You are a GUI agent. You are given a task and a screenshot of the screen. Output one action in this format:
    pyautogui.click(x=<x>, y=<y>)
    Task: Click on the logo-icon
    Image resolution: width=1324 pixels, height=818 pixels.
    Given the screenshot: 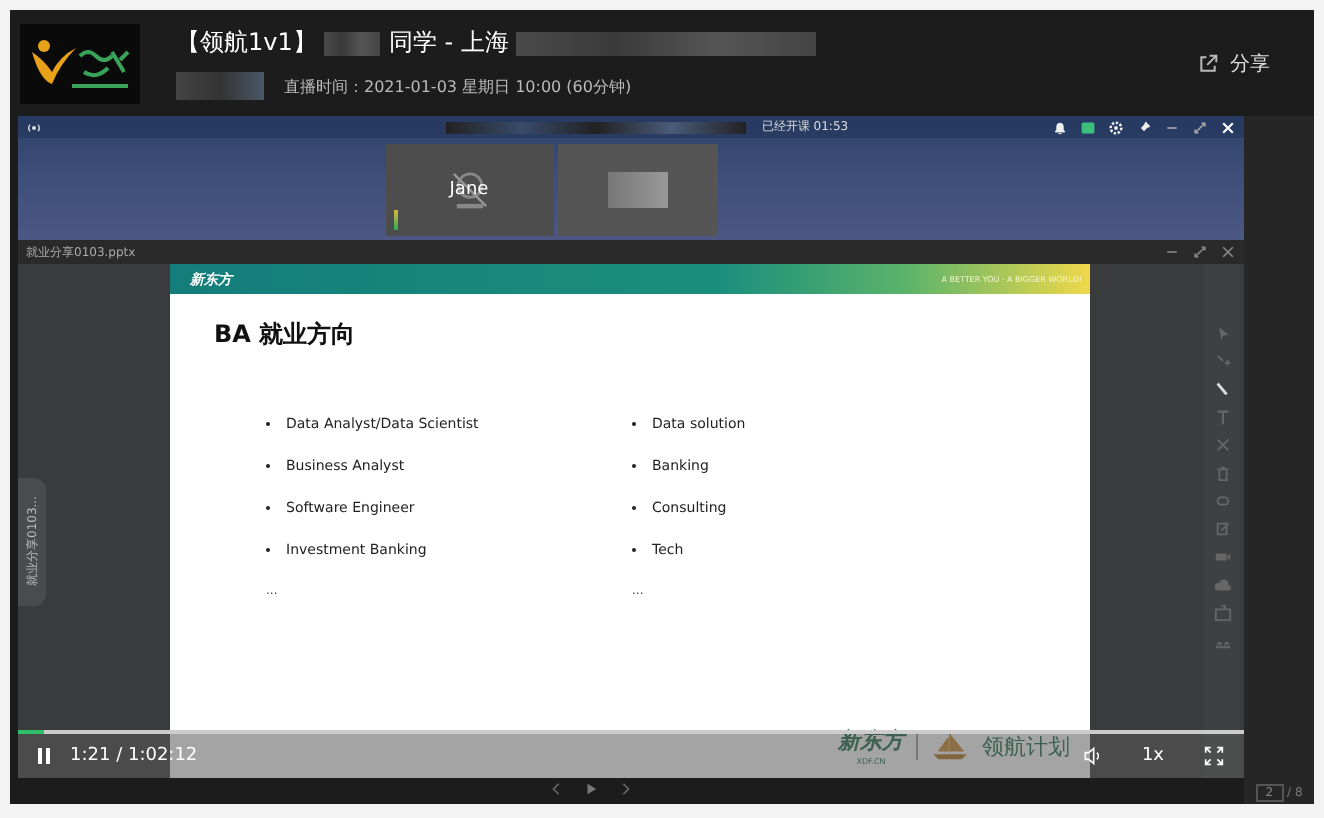 What is the action you would take?
    pyautogui.click(x=80, y=63)
    